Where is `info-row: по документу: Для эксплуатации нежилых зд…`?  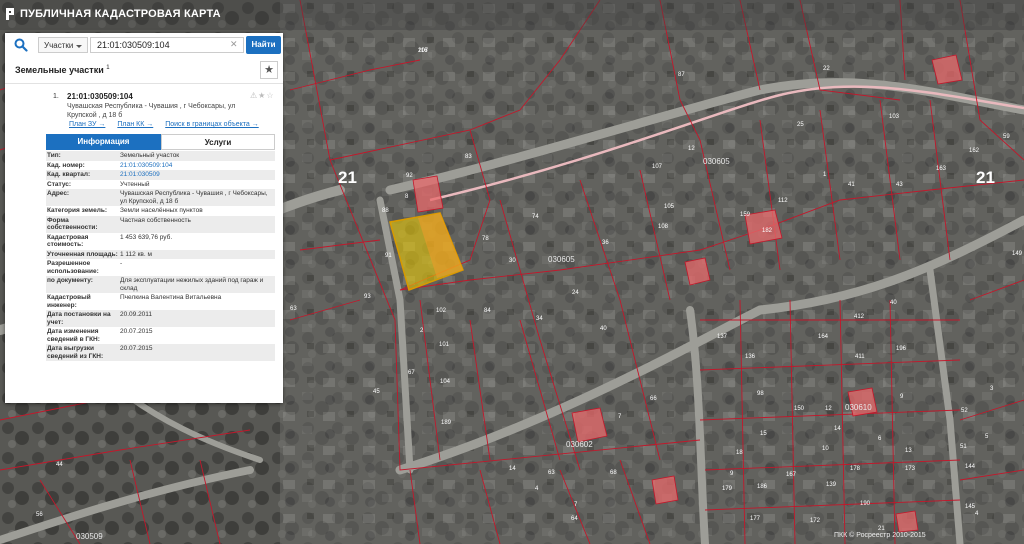
info-row: по документу: Для эксплуатации нежилых зд… is located at coordinates (160, 284).